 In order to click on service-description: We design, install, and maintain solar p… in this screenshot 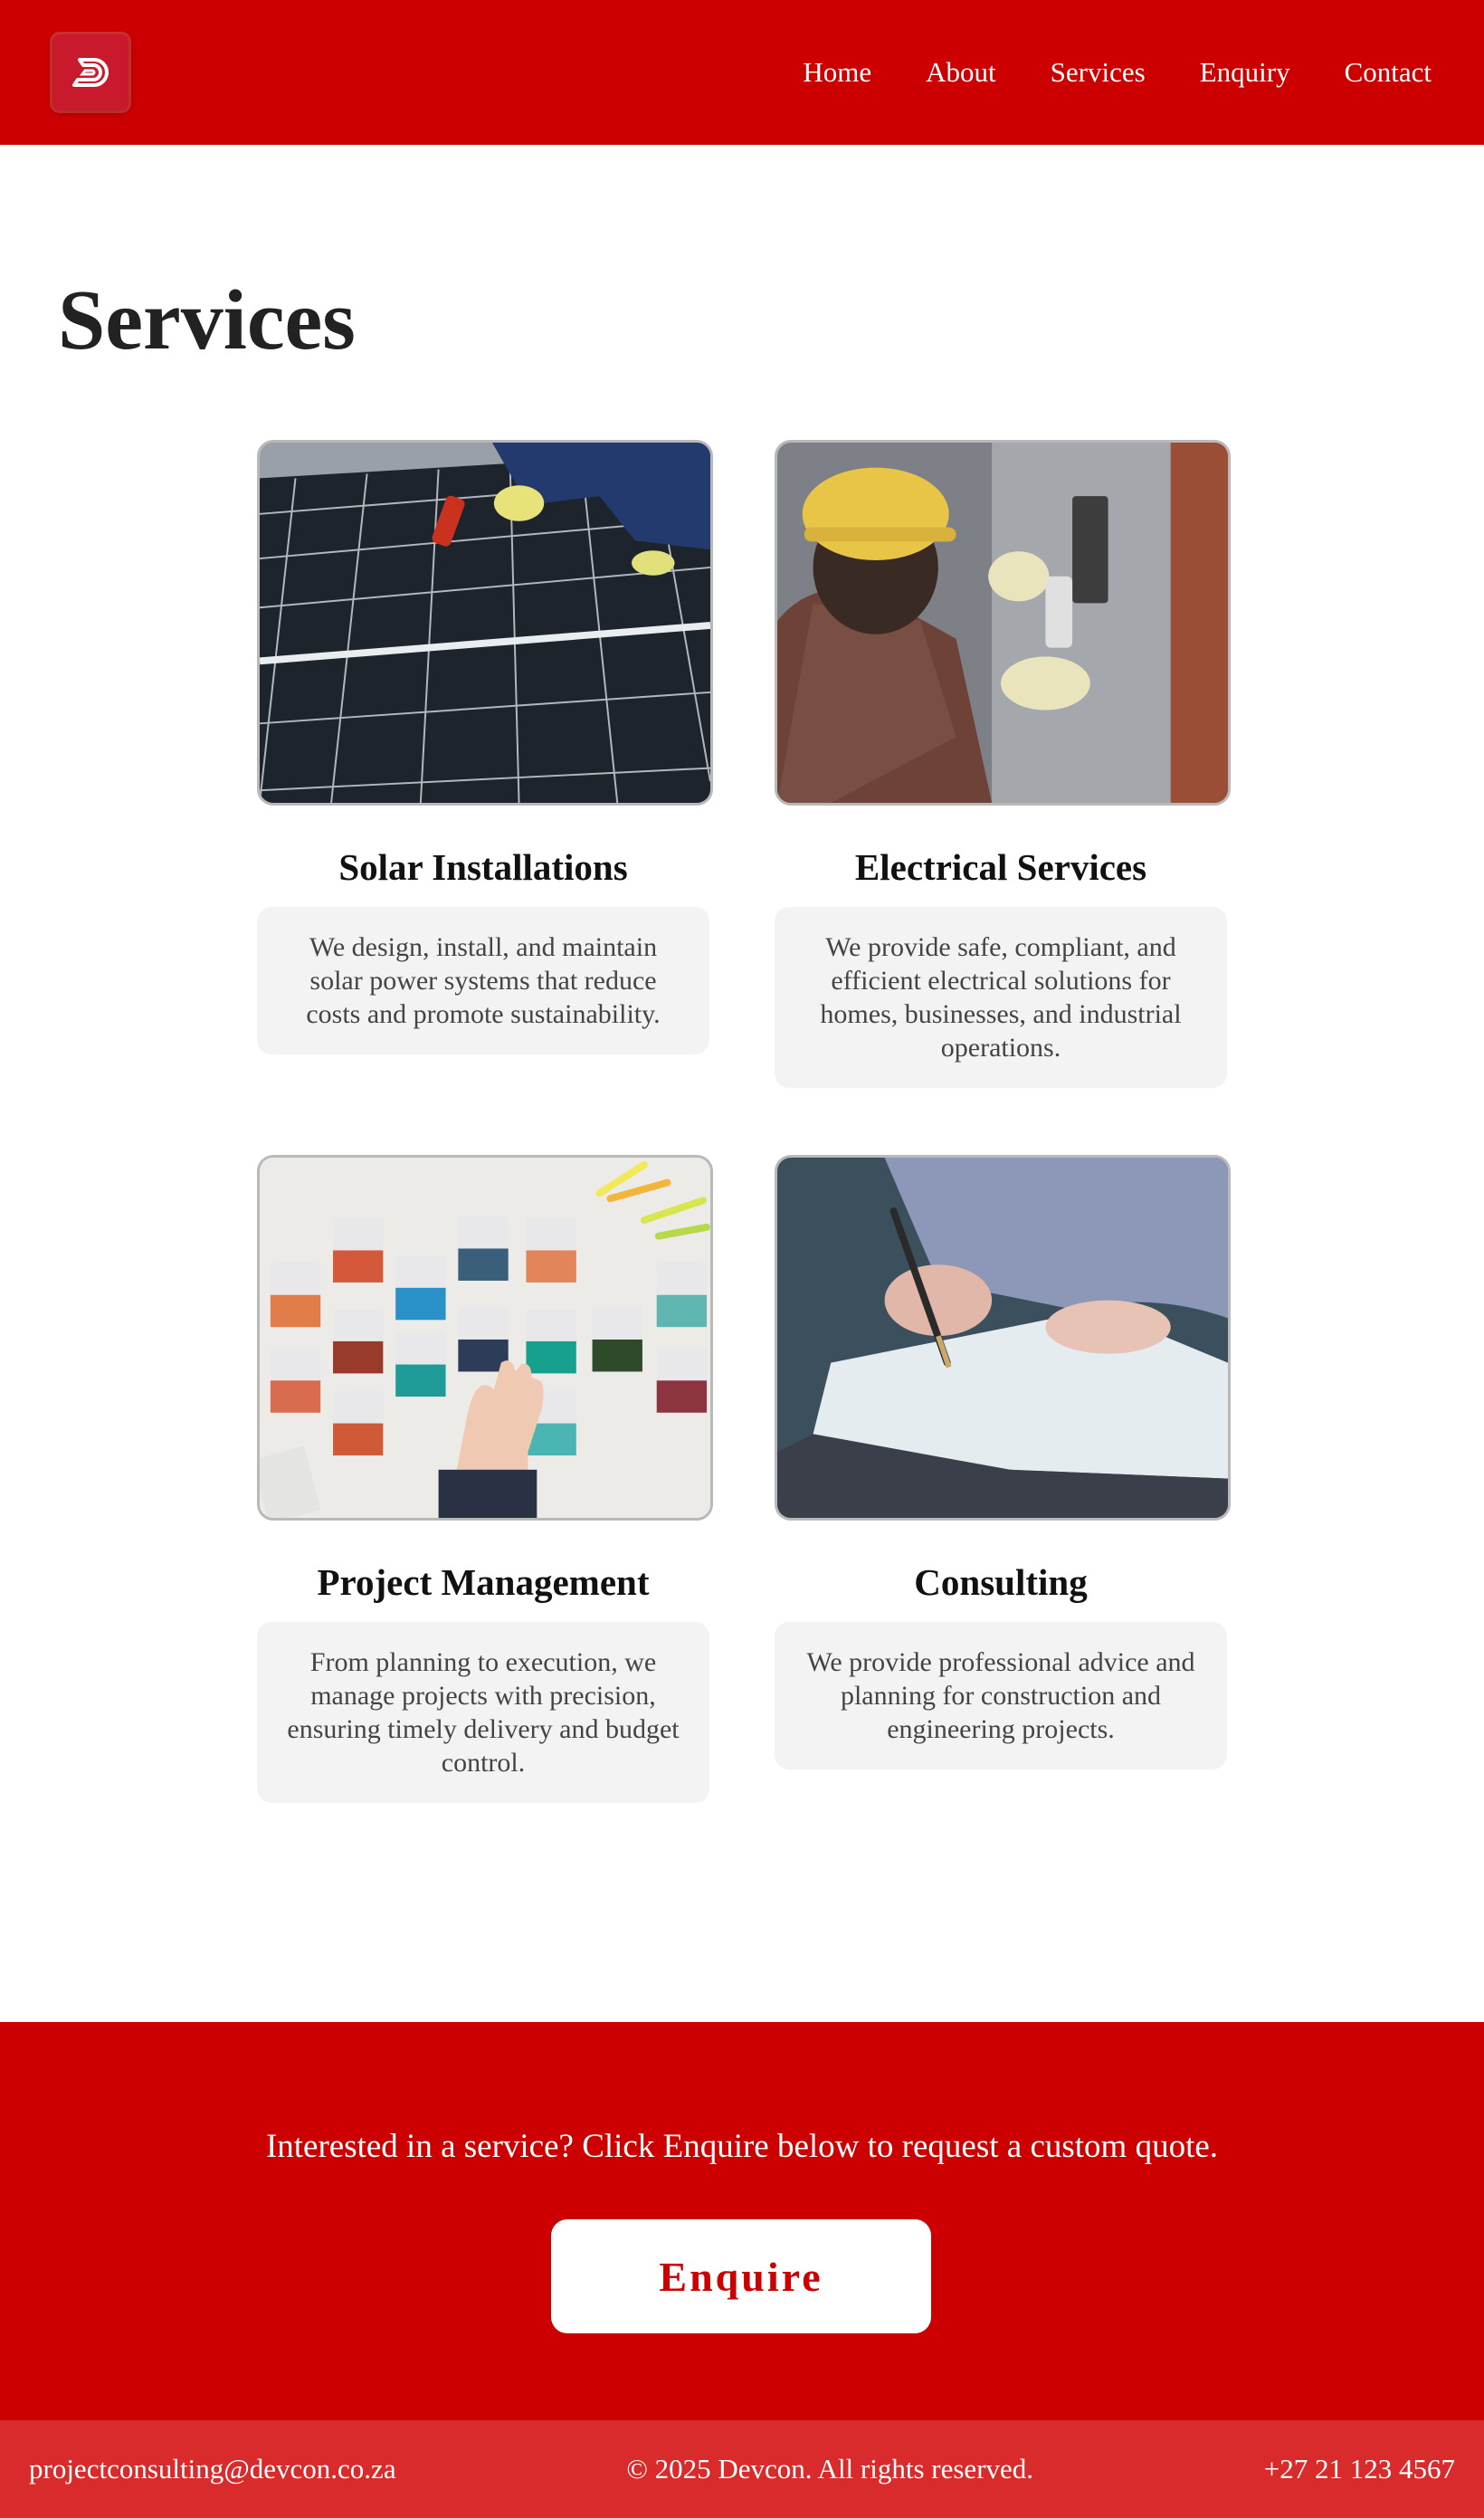, I will do `click(483, 980)`.